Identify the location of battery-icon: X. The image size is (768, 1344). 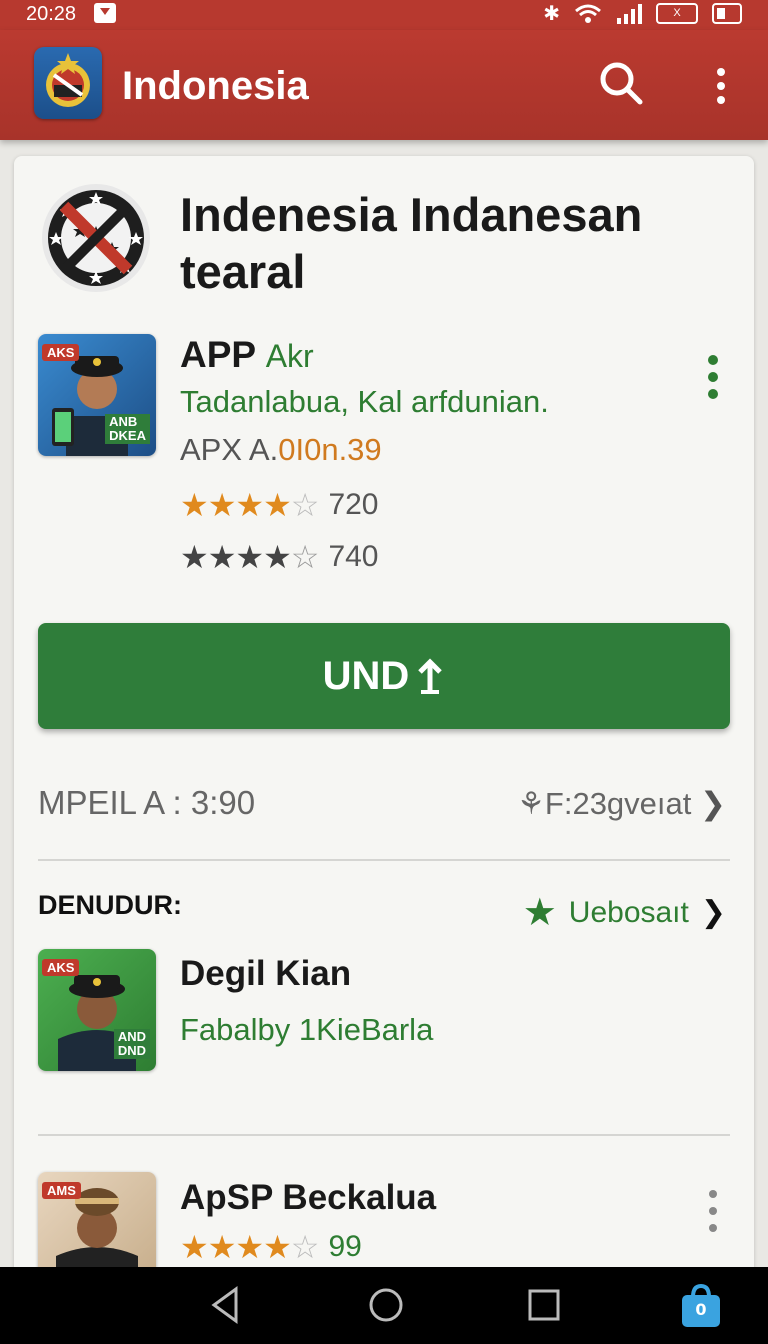
(677, 13).